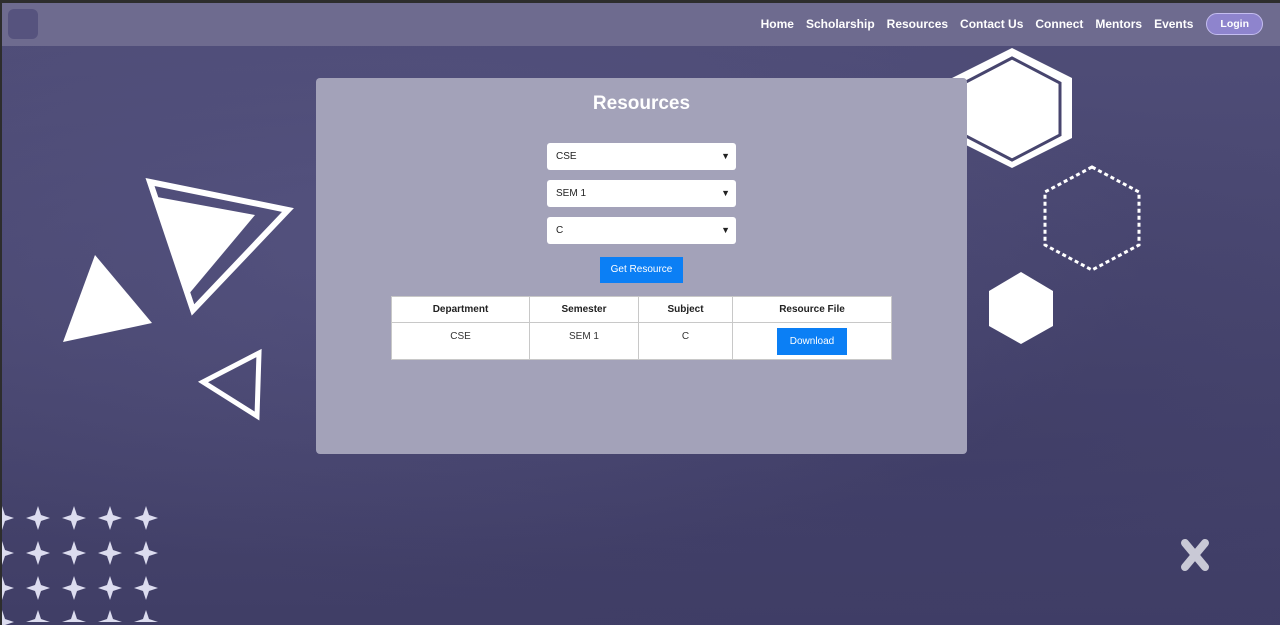  Describe the element at coordinates (640, 1) in the screenshot. I see `window-frame-top` at that location.